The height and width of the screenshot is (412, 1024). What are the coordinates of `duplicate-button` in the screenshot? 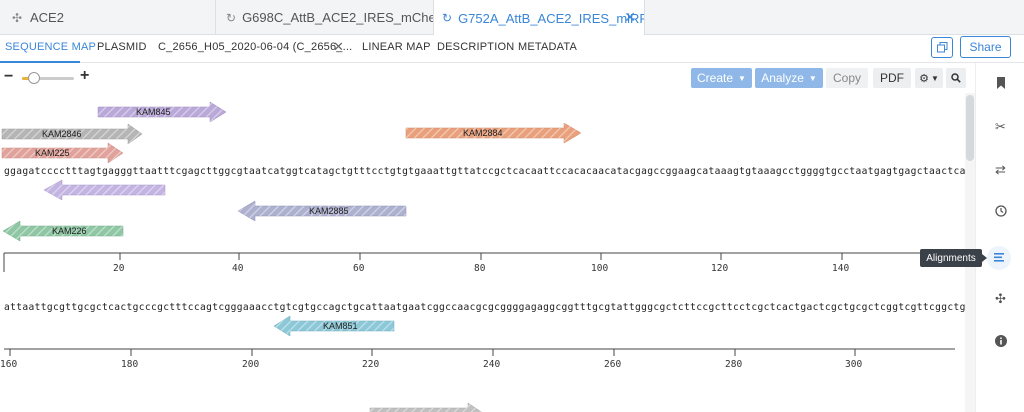 It's located at (942, 47).